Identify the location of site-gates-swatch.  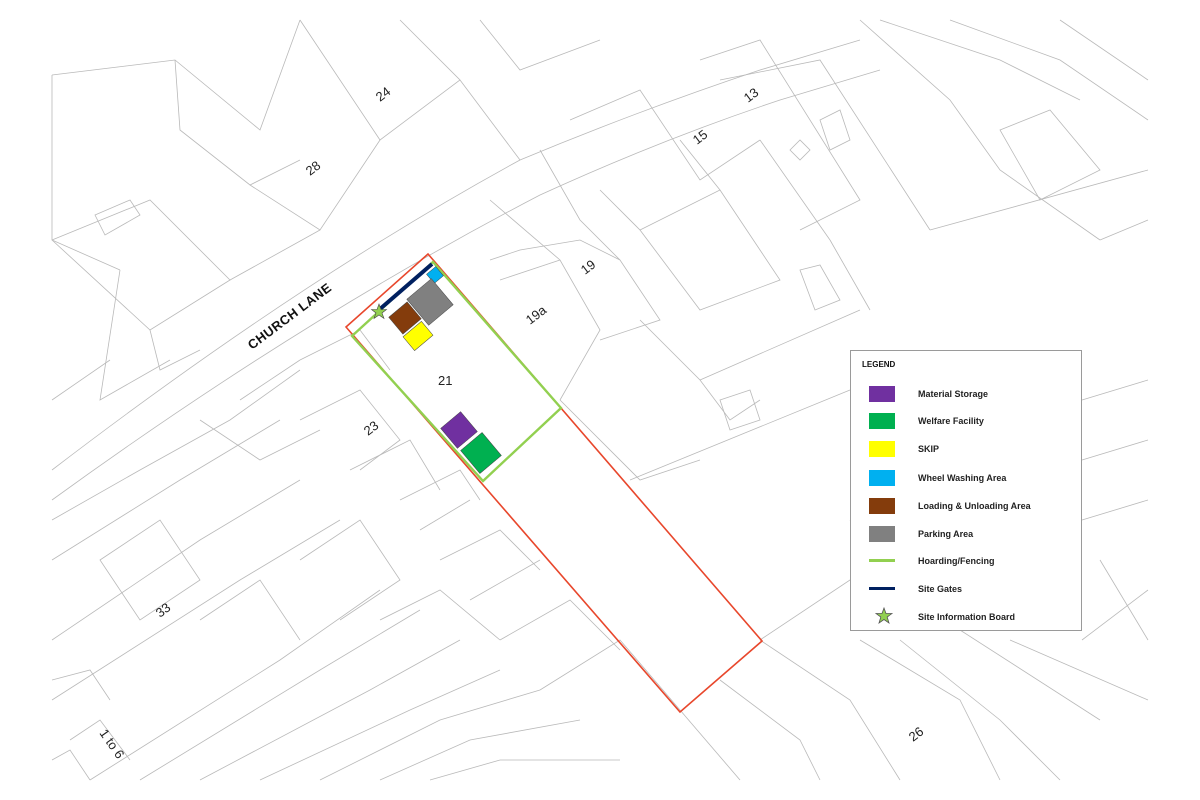
(882, 588).